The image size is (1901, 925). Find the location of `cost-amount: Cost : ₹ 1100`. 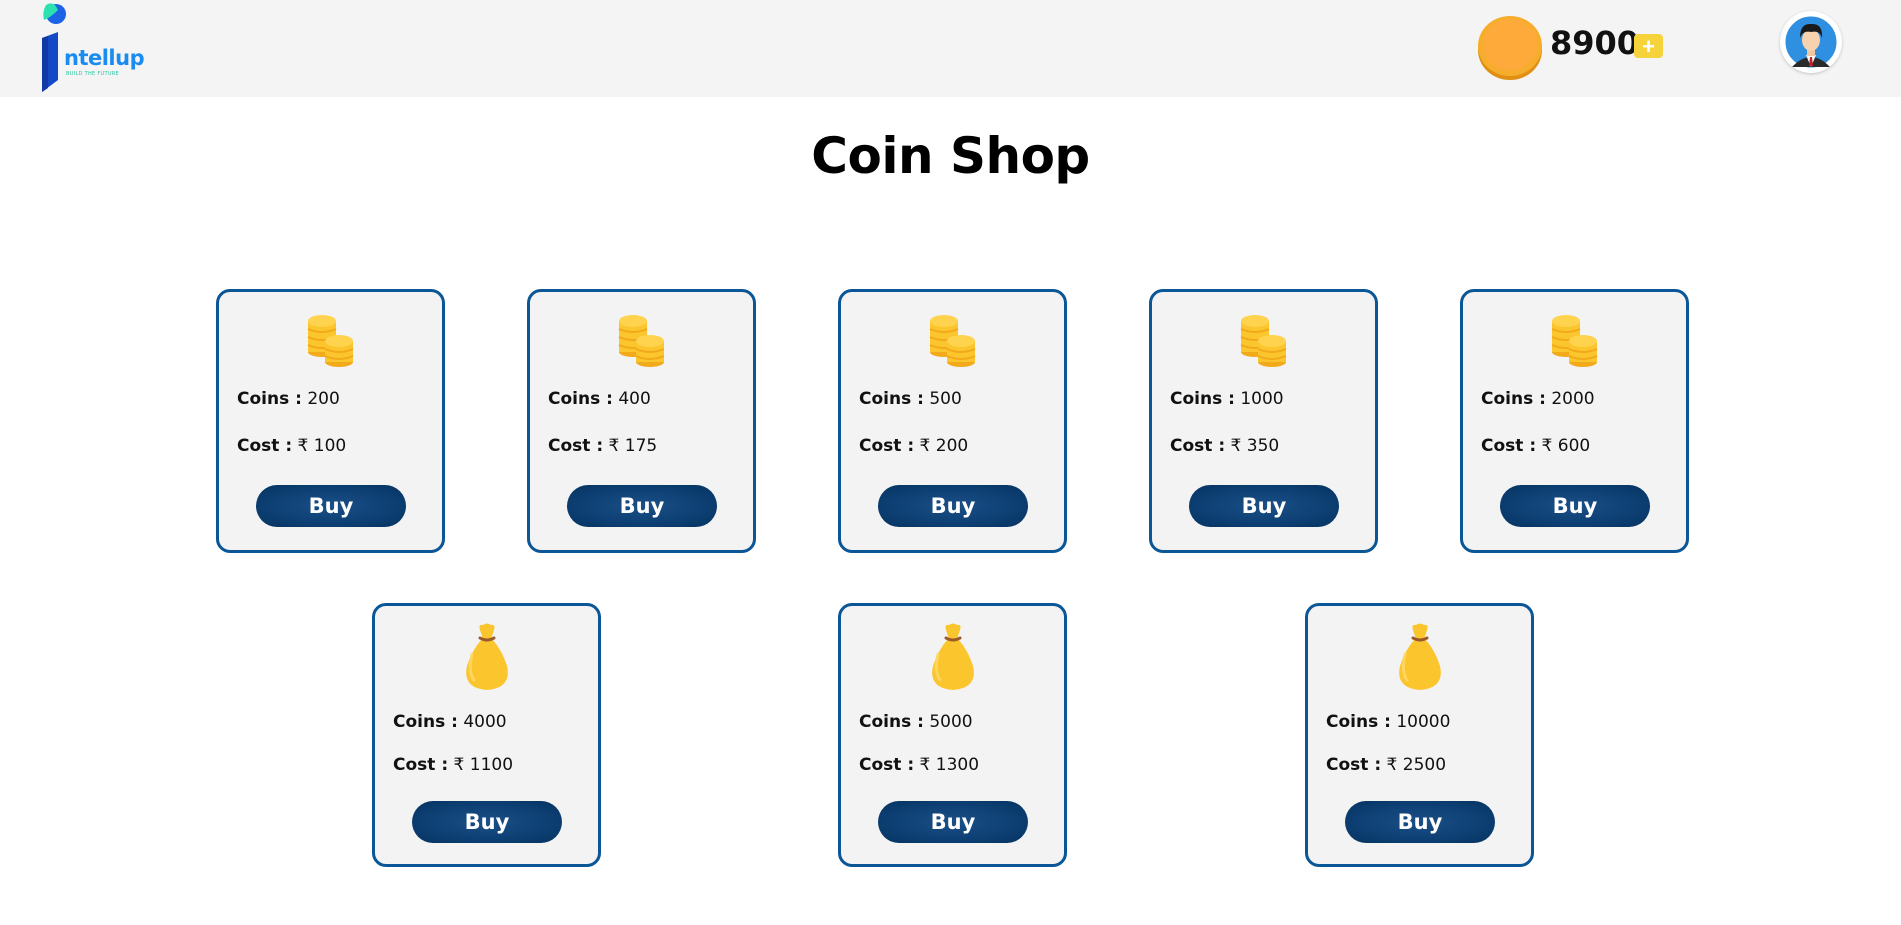

cost-amount: Cost : ₹ 1100 is located at coordinates (453, 765).